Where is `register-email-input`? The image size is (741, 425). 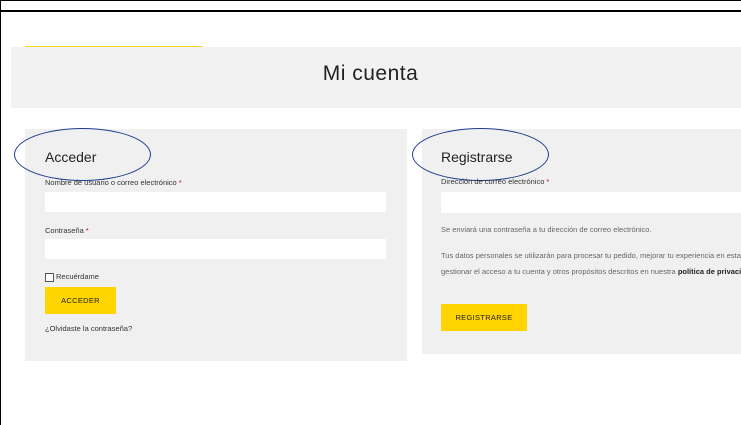 register-email-input is located at coordinates (591, 202).